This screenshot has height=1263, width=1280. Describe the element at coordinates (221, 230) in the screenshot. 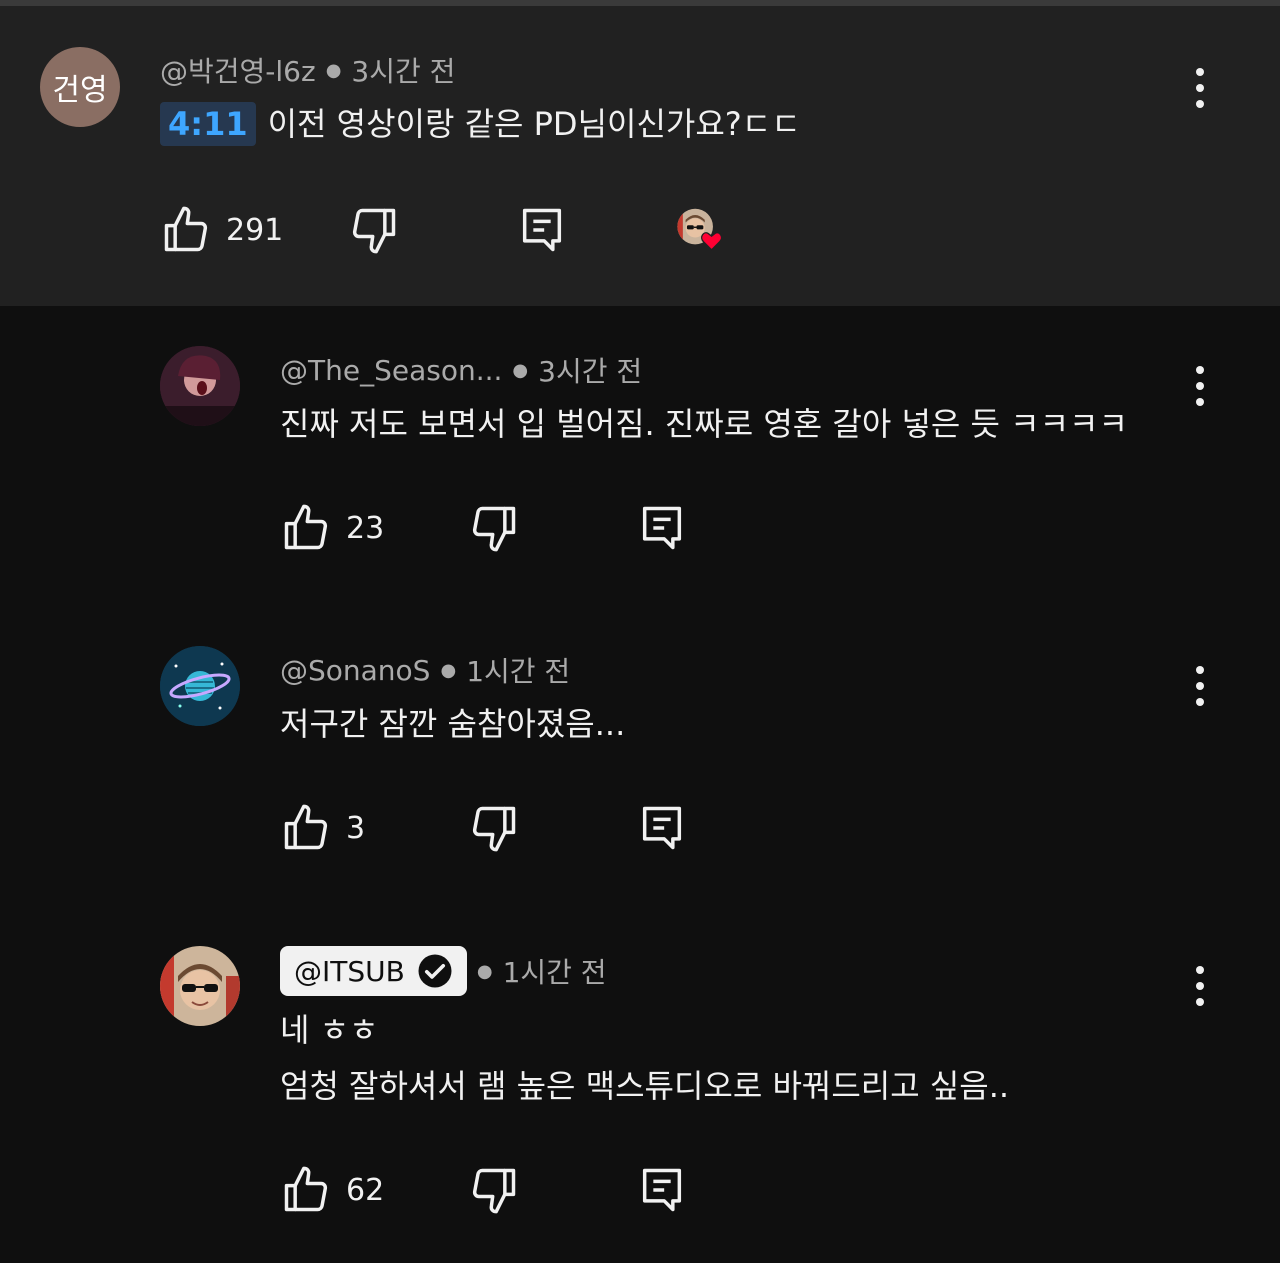

I see `like-button: 291` at that location.